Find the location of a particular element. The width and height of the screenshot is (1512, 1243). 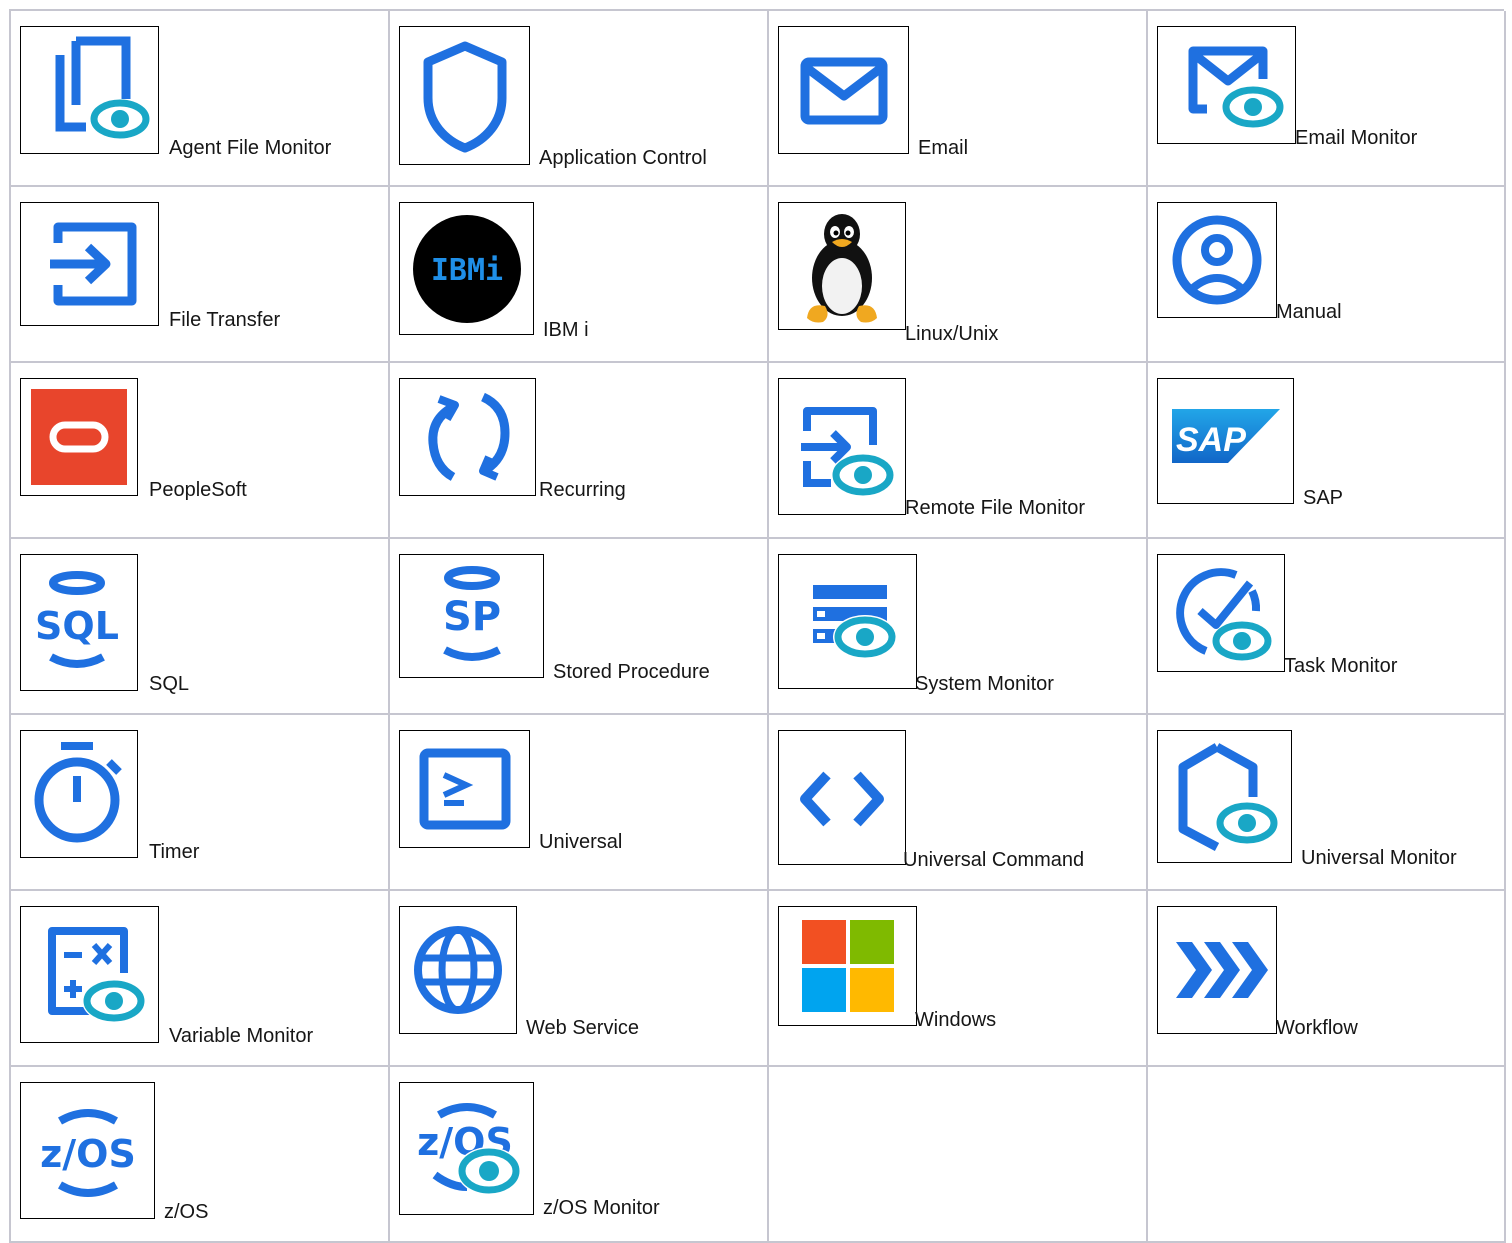

system-monitor-icon is located at coordinates (847, 621).